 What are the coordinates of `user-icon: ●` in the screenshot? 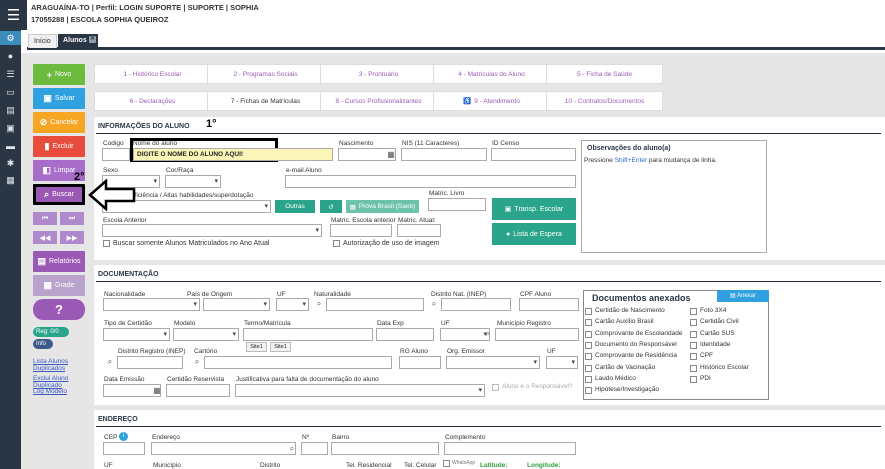 It's located at (10, 56).